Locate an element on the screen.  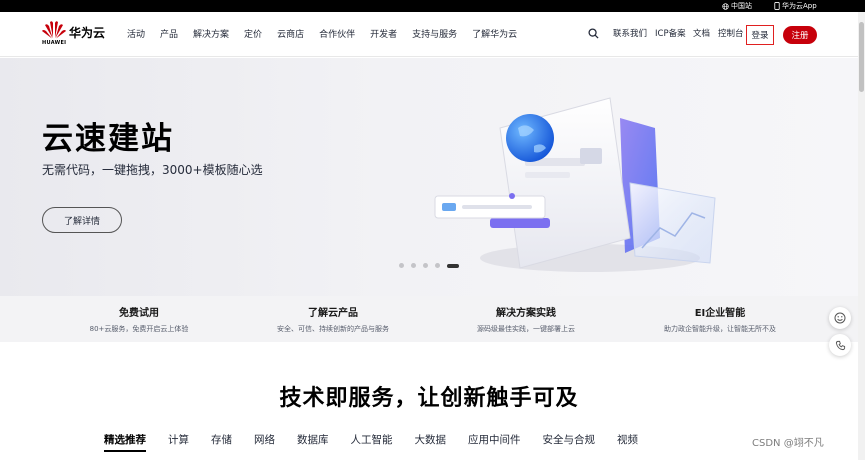
tab-database: 数据库 is located at coordinates (313, 442).